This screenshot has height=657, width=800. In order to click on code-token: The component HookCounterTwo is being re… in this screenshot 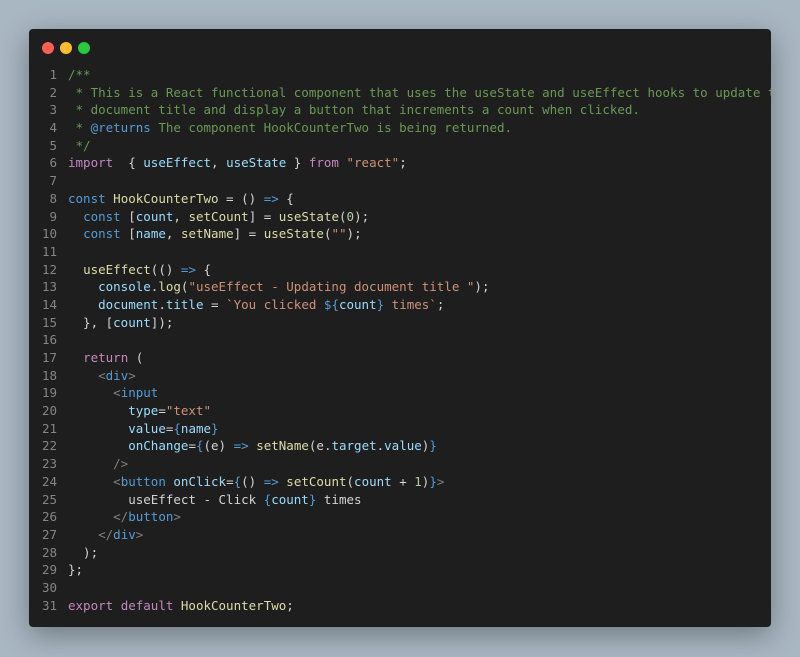, I will do `click(331, 128)`.